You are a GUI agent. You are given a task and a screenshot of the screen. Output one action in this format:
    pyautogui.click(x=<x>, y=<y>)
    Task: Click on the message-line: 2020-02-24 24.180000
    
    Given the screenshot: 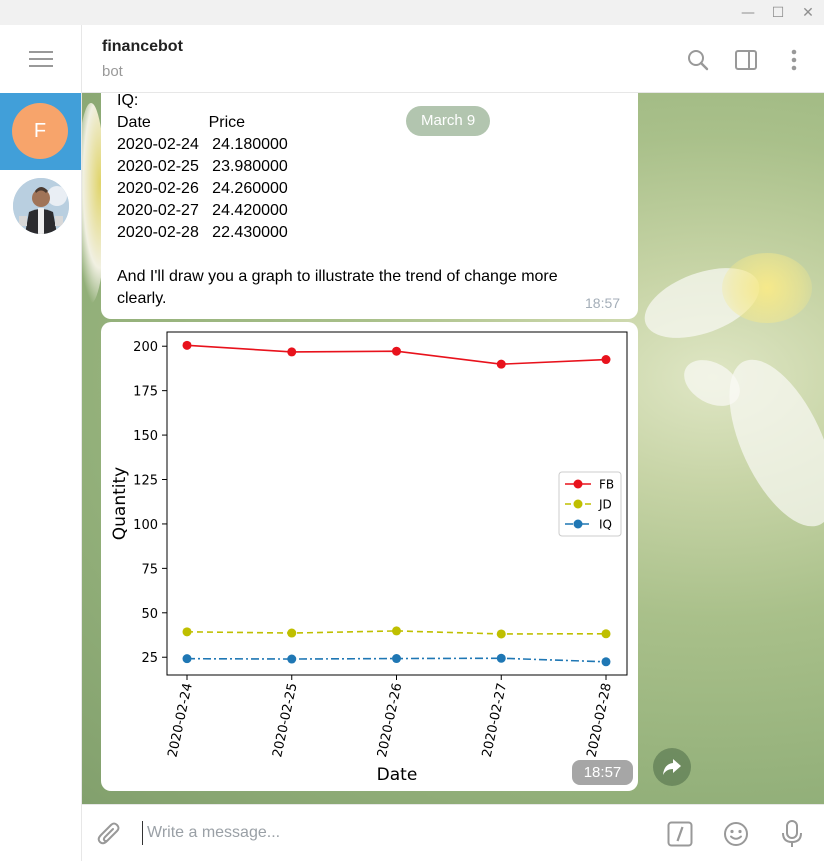 What is the action you would take?
    pyautogui.click(x=202, y=144)
    